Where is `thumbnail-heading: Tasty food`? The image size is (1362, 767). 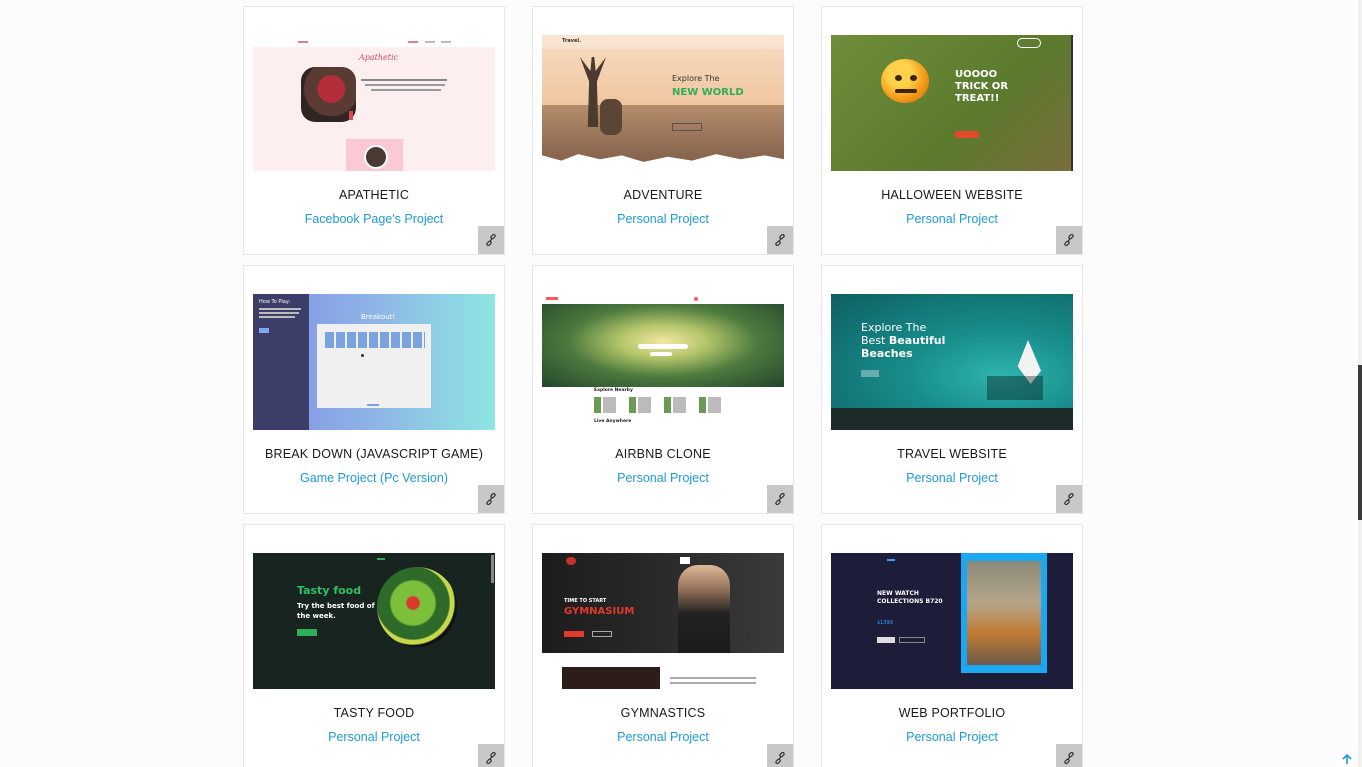 thumbnail-heading: Tasty food is located at coordinates (329, 590).